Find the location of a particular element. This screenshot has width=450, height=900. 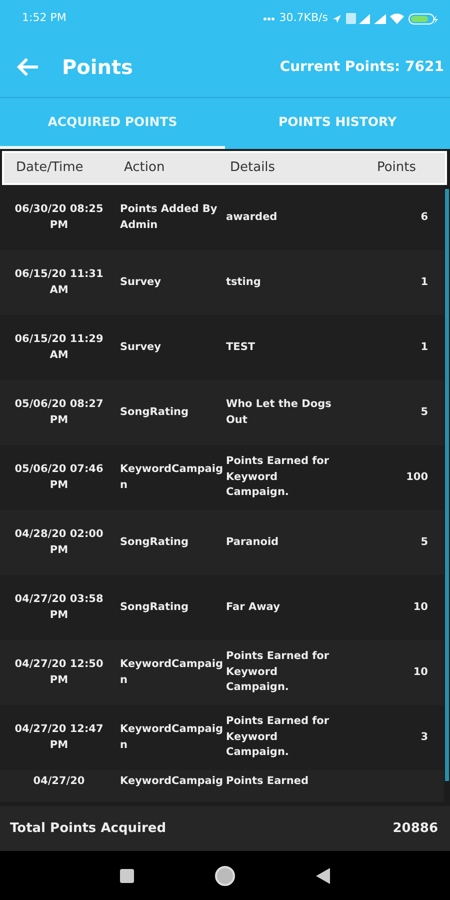

network-speed: 30.7KB/s is located at coordinates (303, 18).